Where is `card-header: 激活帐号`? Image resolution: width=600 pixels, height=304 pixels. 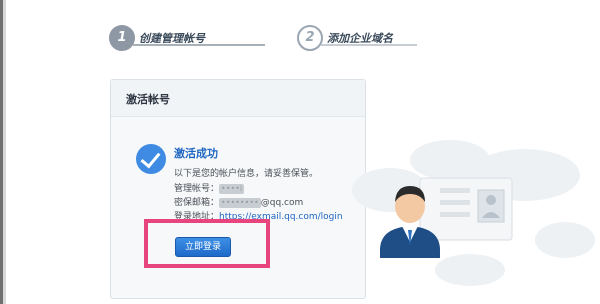
card-header: 激活帐号 is located at coordinates (238, 98).